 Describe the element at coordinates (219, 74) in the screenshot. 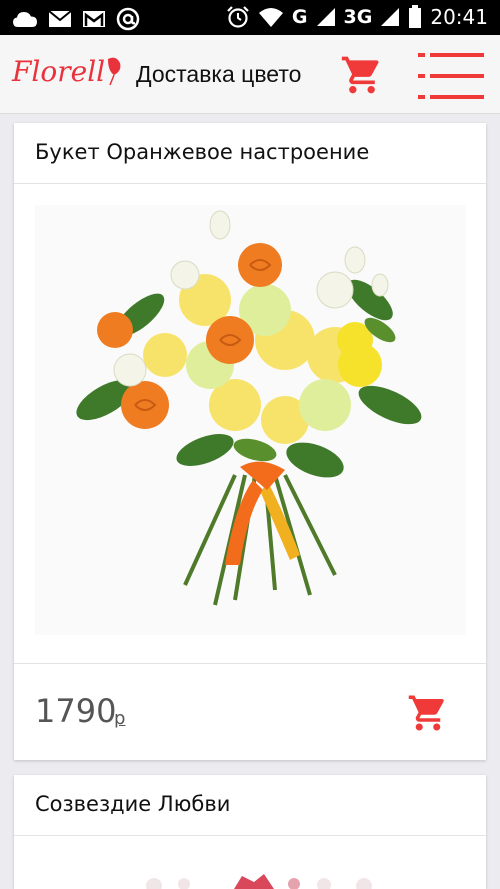

I see `page-title: Доставка цвето` at that location.